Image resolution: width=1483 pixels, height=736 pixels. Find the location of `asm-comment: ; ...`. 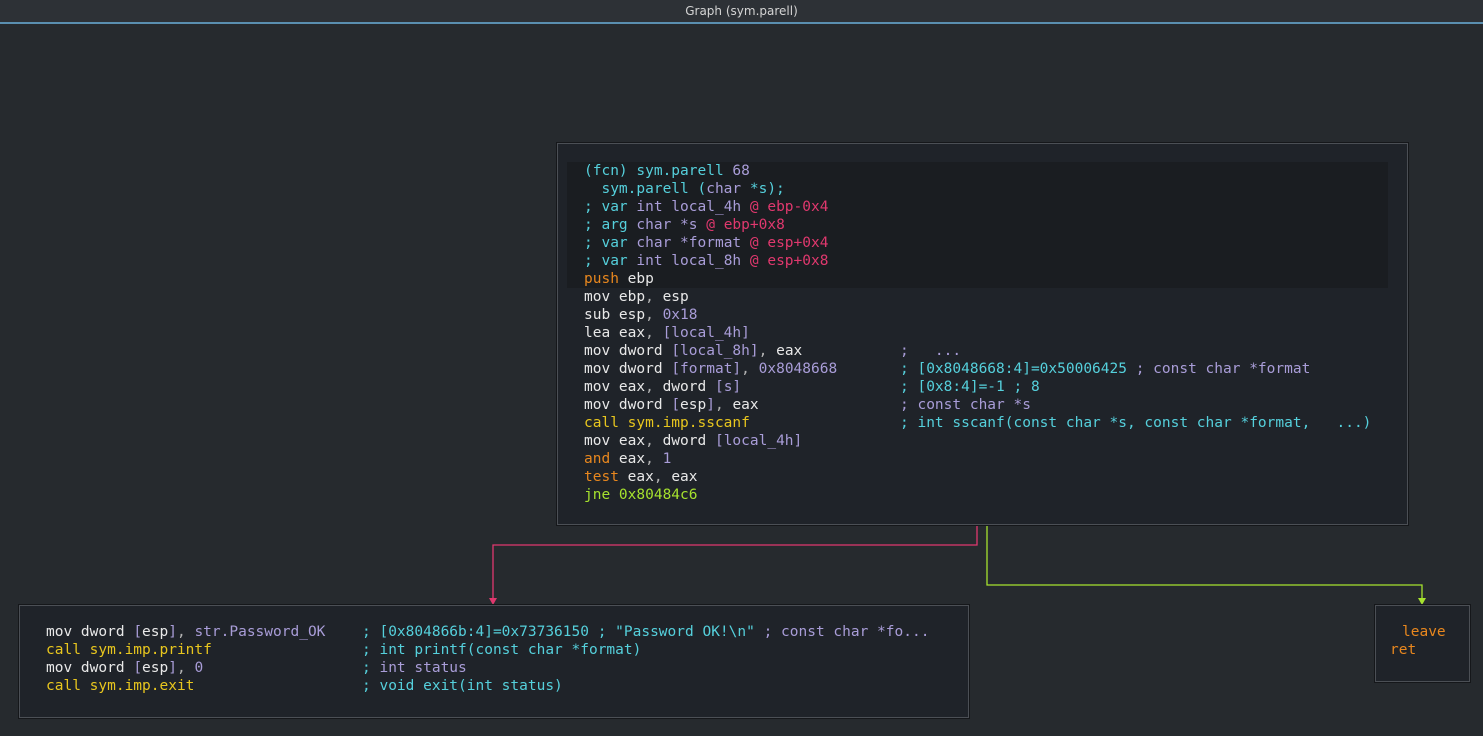

asm-comment: ; ... is located at coordinates (931, 351).